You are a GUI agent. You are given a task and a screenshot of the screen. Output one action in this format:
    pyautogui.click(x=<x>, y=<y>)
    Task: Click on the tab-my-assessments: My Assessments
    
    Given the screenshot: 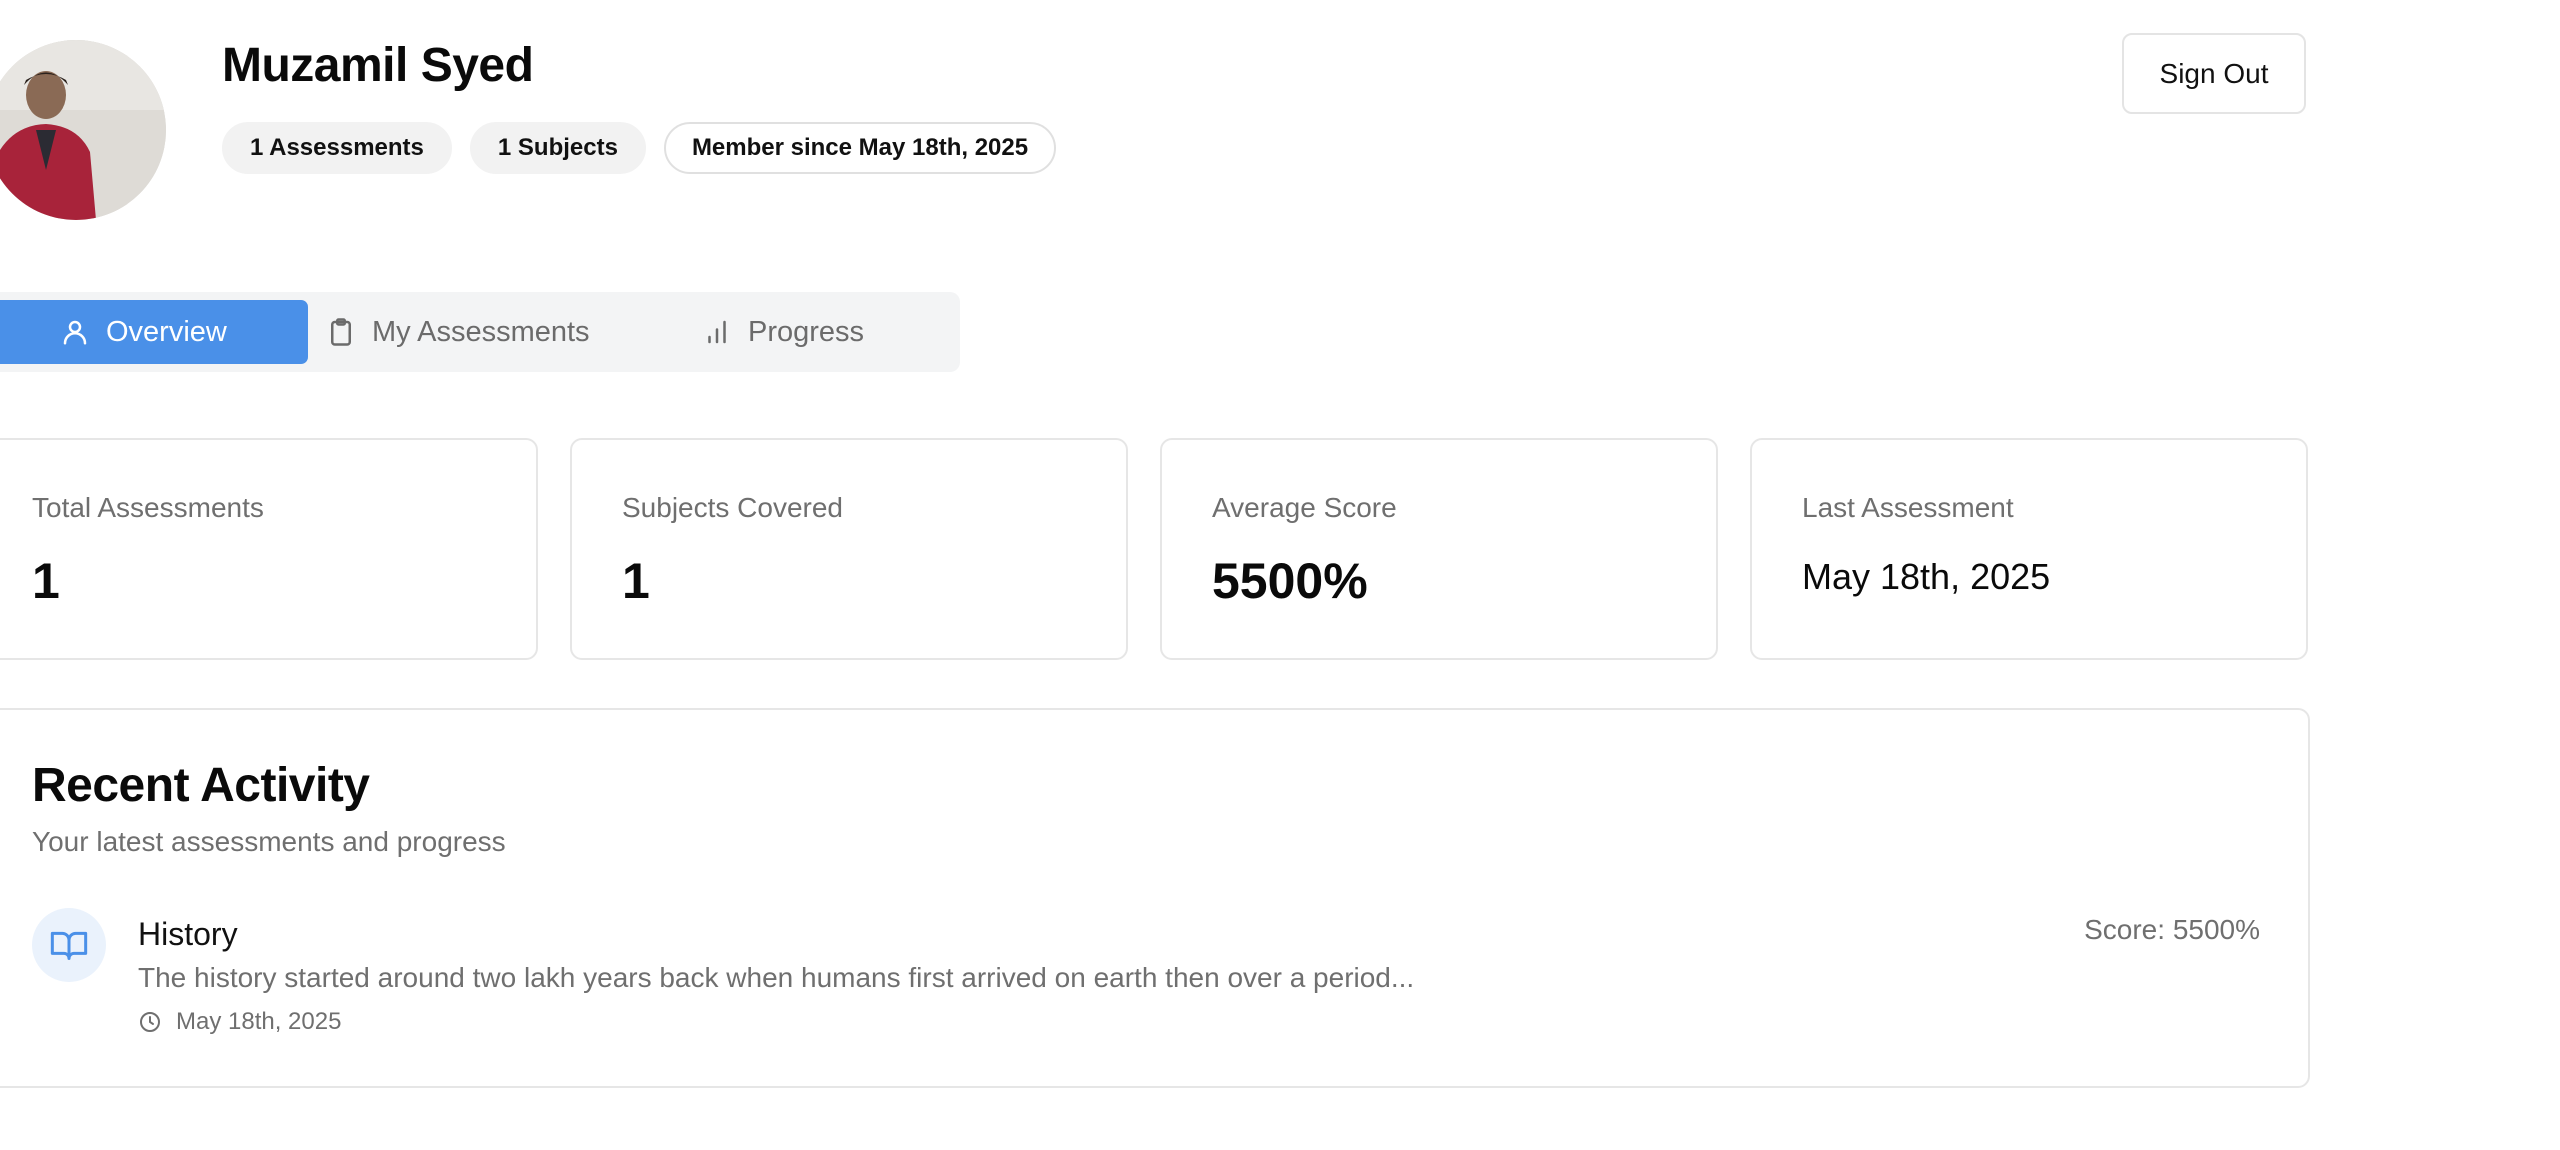 What is the action you would take?
    pyautogui.click(x=458, y=332)
    